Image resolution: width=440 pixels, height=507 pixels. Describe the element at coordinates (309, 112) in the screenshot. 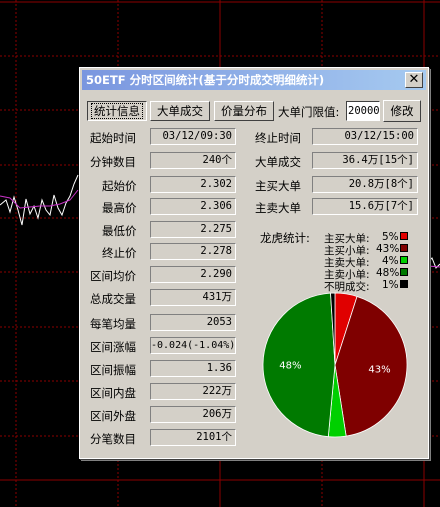

I see `threshold-label: 大单门限值:` at that location.